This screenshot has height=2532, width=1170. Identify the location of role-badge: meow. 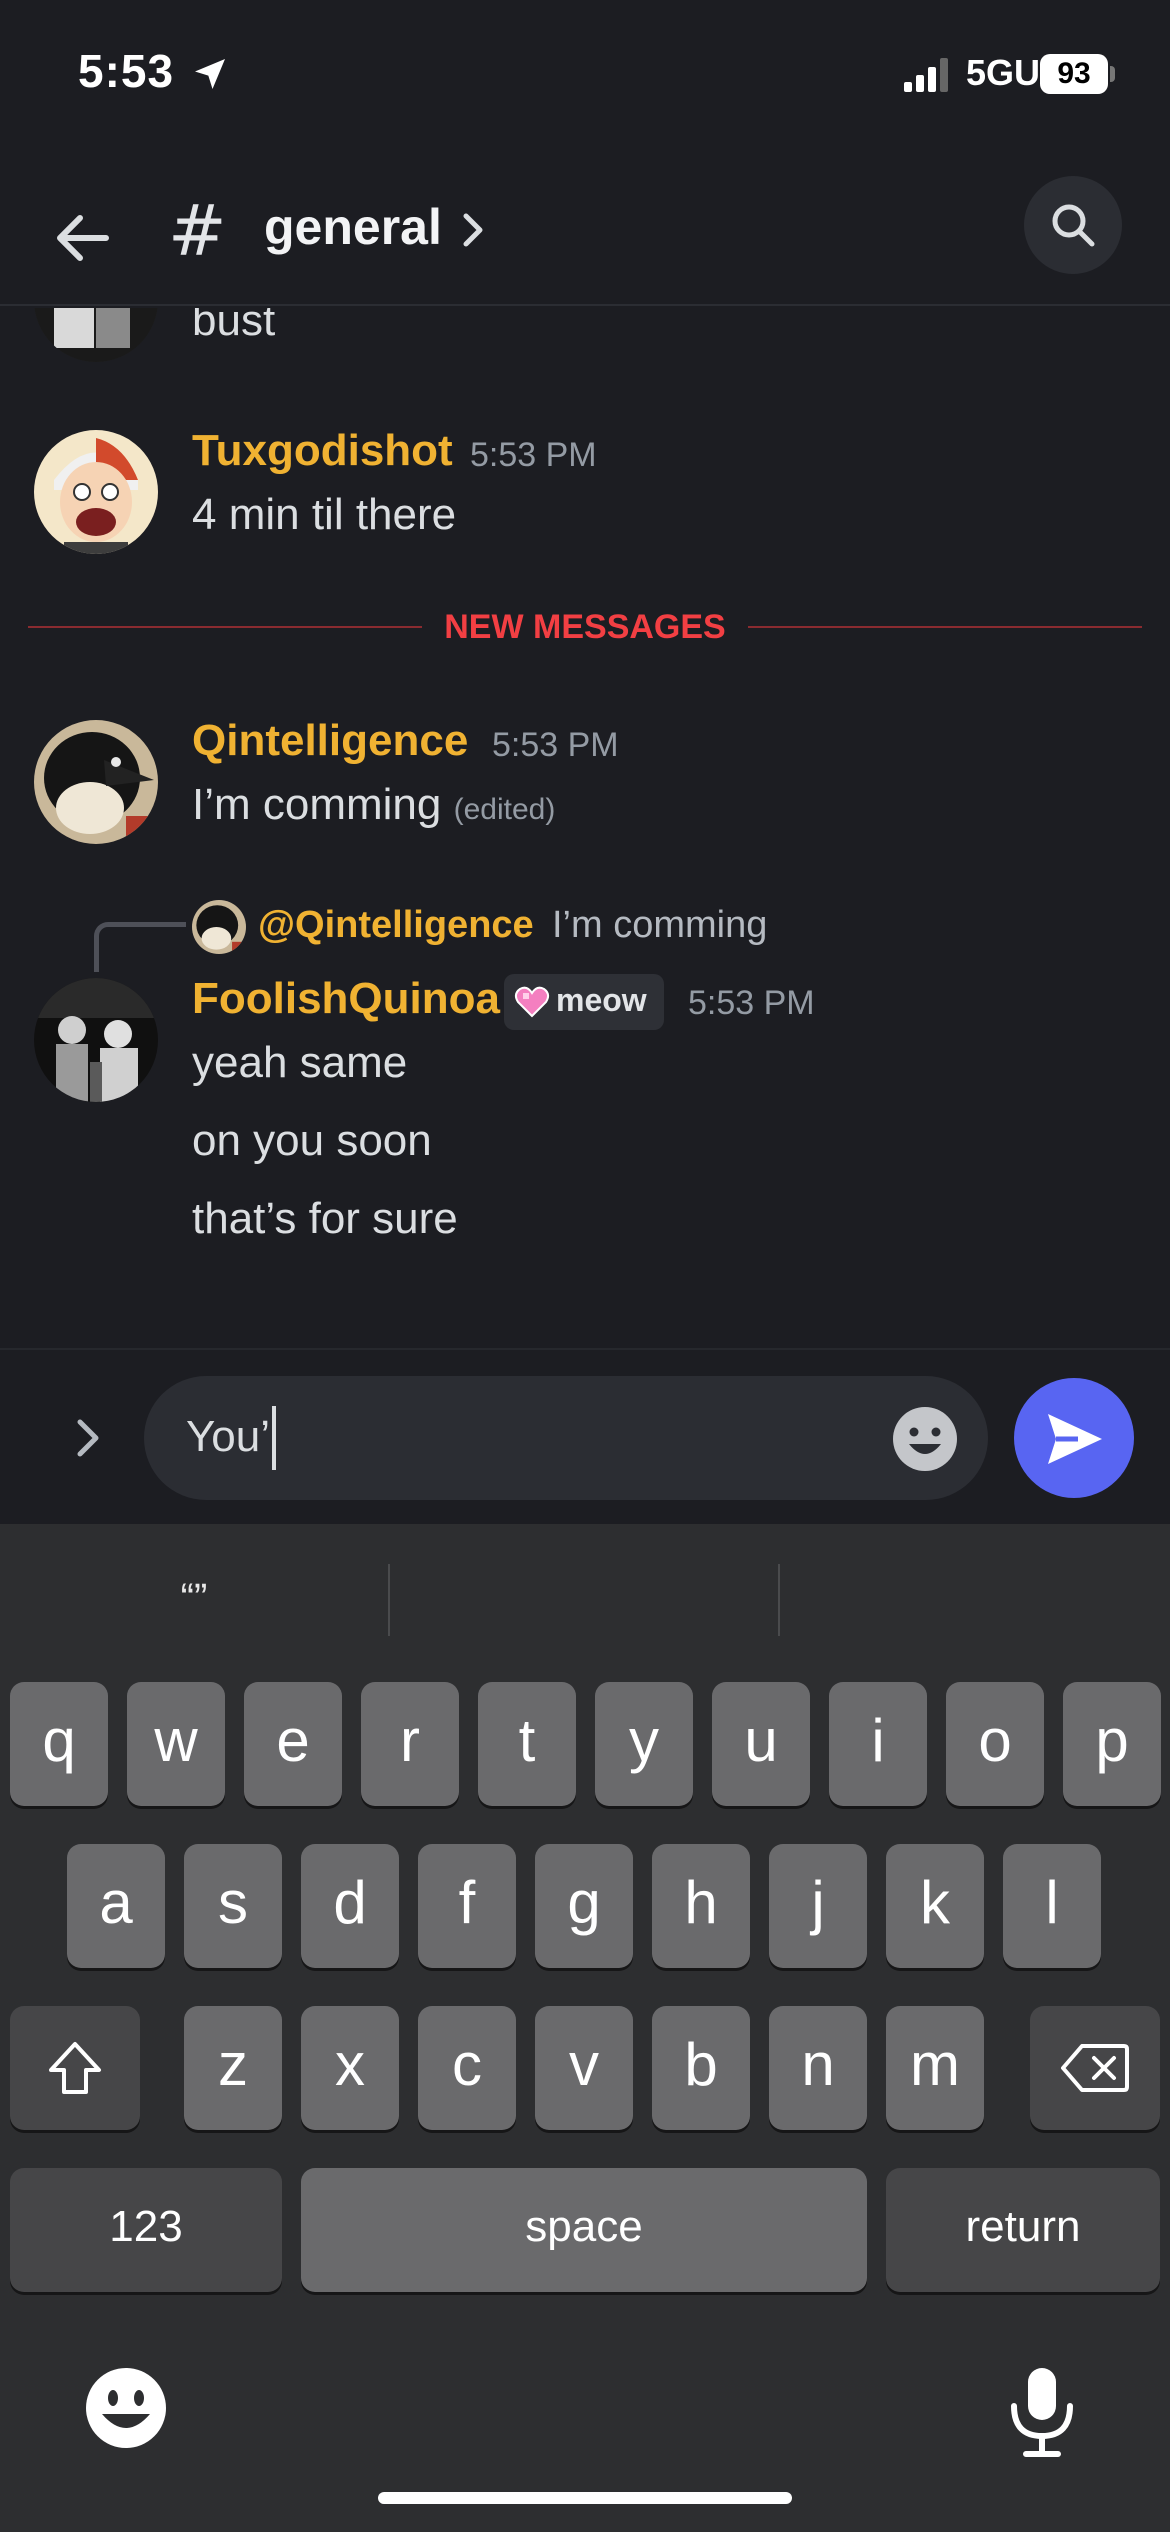
(584, 1002).